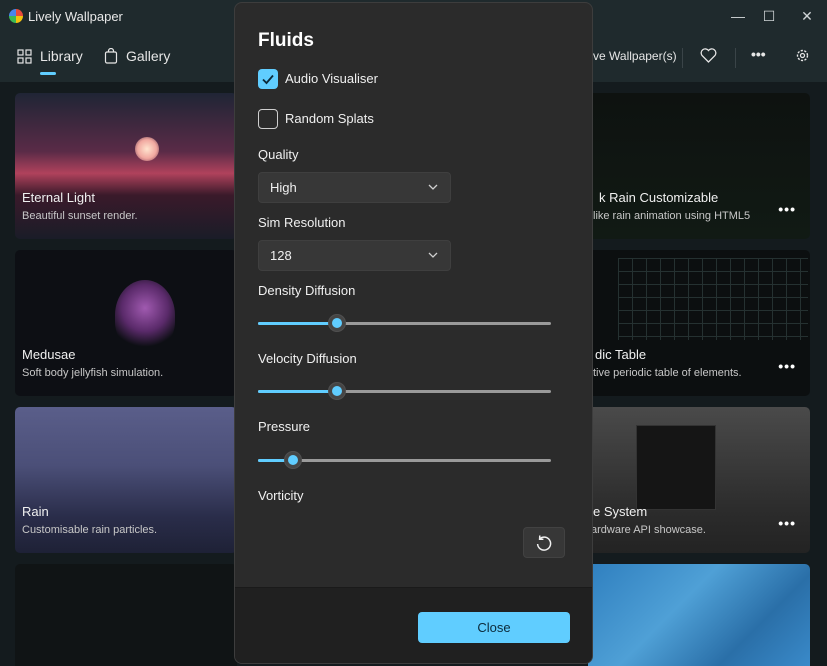 The height and width of the screenshot is (666, 827). Describe the element at coordinates (708, 55) in the screenshot. I see `heart-icon` at that location.